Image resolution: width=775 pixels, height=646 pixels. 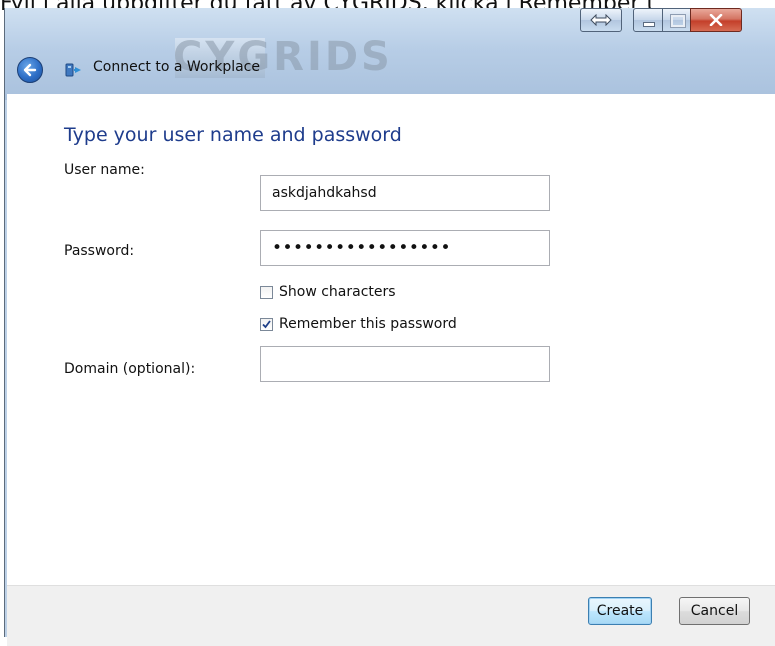 I want to click on password-label: Password:, so click(x=99, y=251).